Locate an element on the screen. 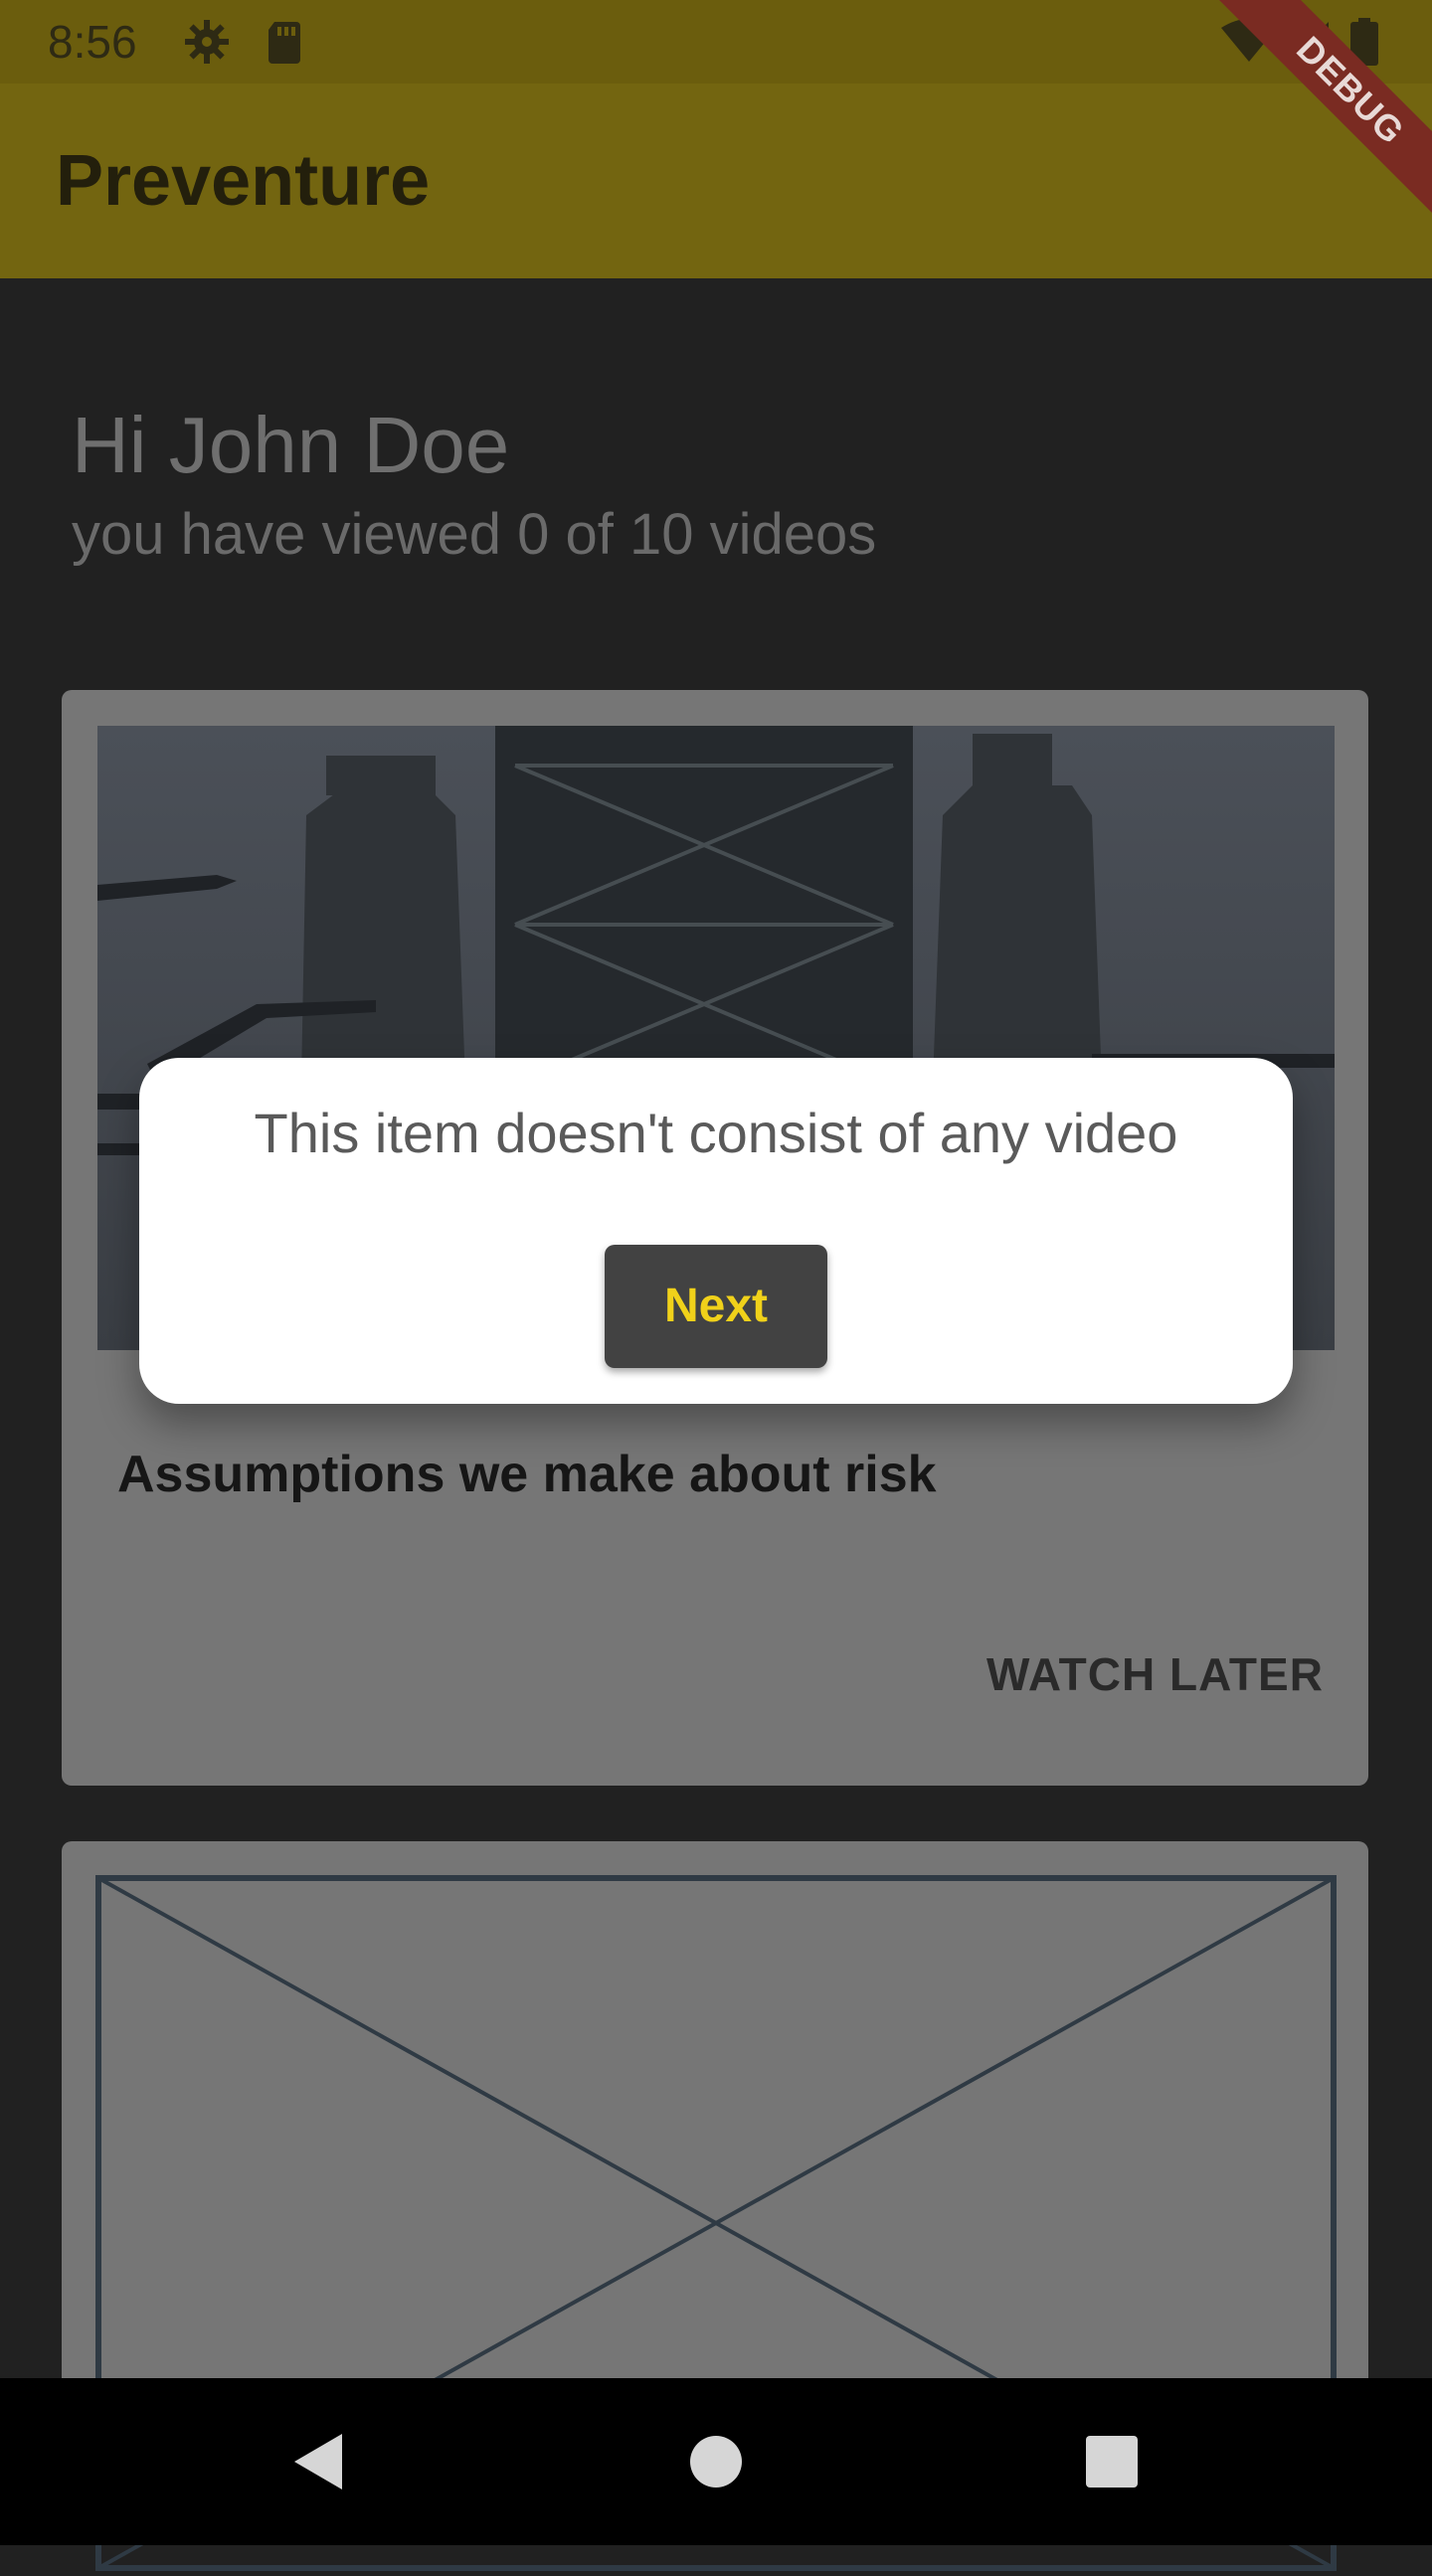  greeting-text: Hi John Doe is located at coordinates (291, 445).